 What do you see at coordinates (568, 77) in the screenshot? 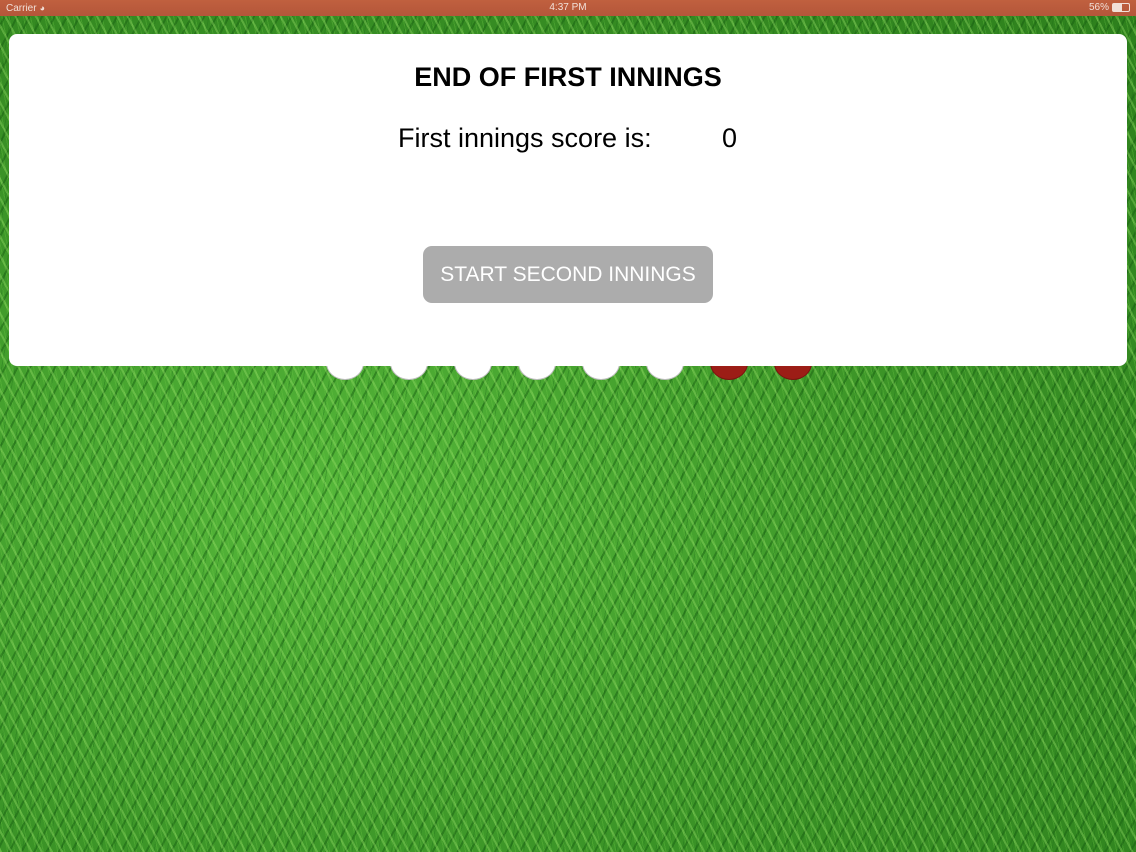
I see `dialog-title: END OF FIRST INNINGS` at bounding box center [568, 77].